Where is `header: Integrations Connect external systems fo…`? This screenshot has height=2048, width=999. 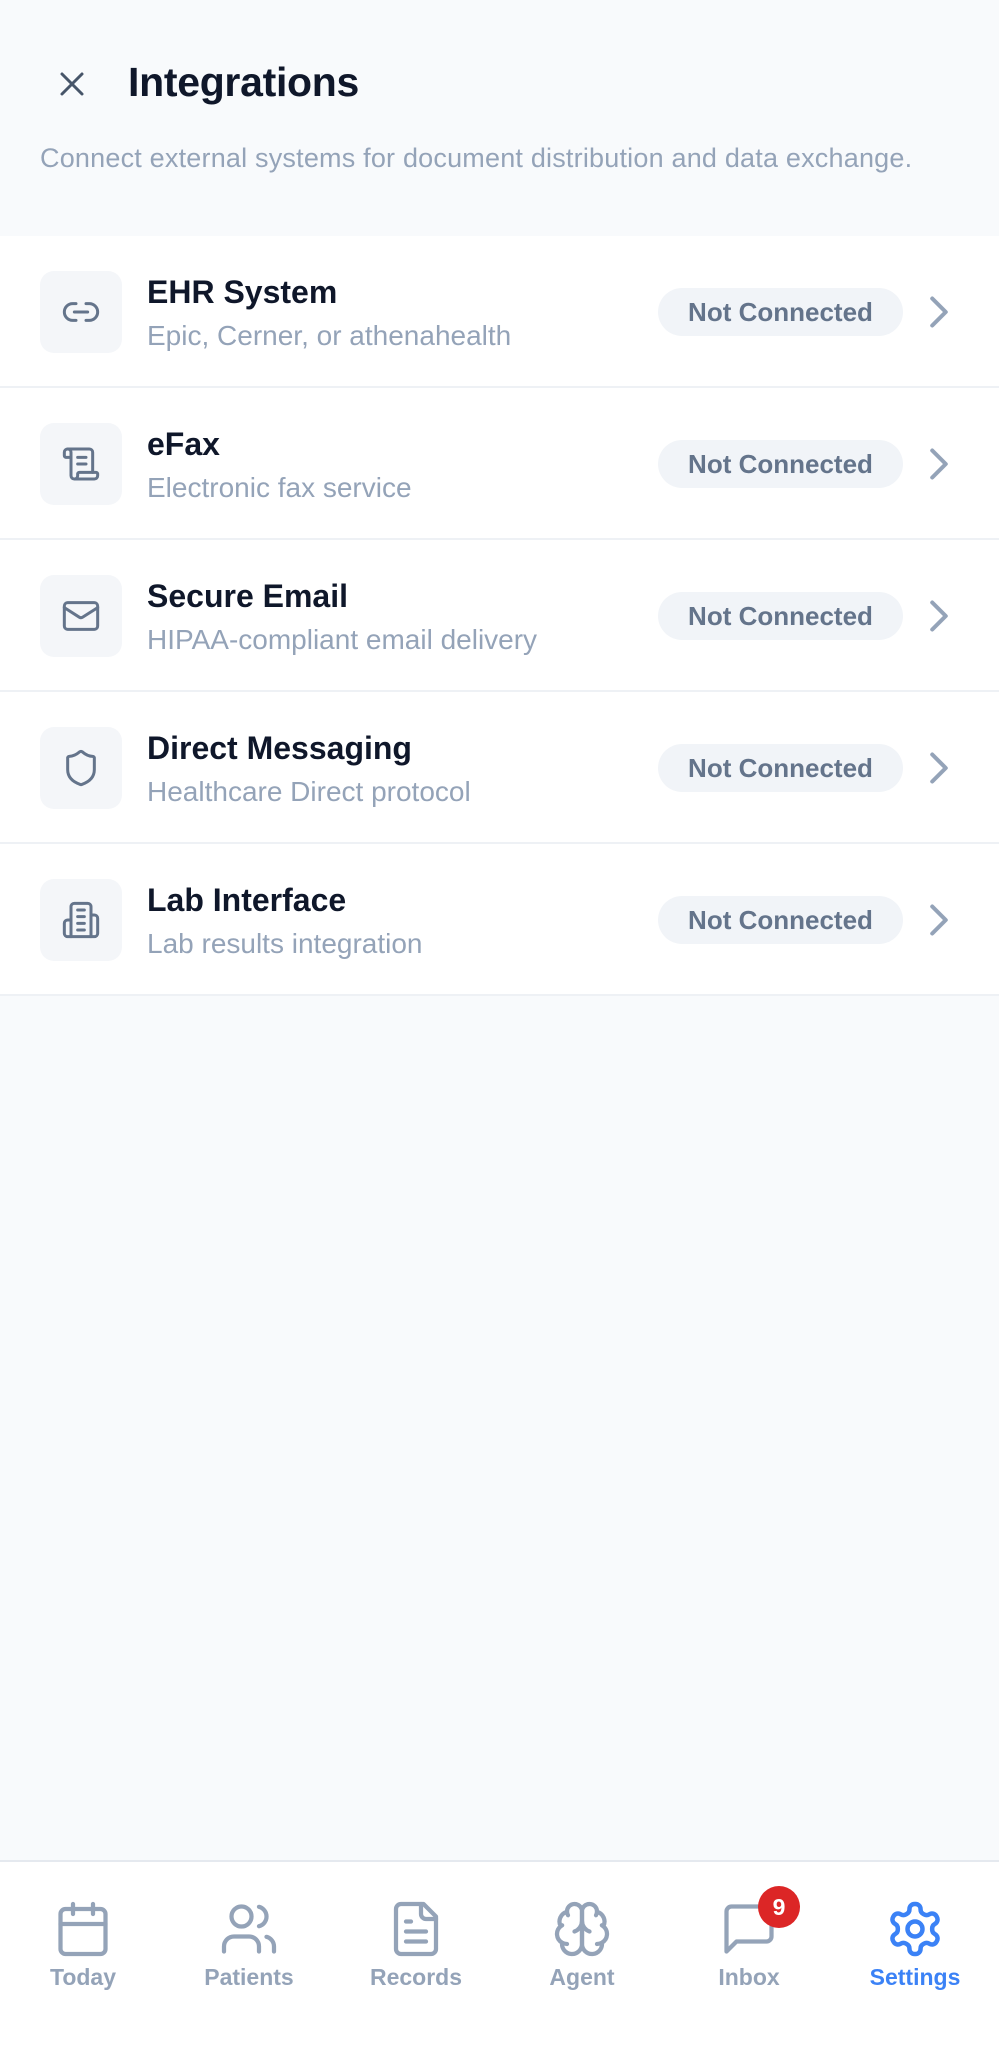 header: Integrations Connect external systems fo… is located at coordinates (499, 118).